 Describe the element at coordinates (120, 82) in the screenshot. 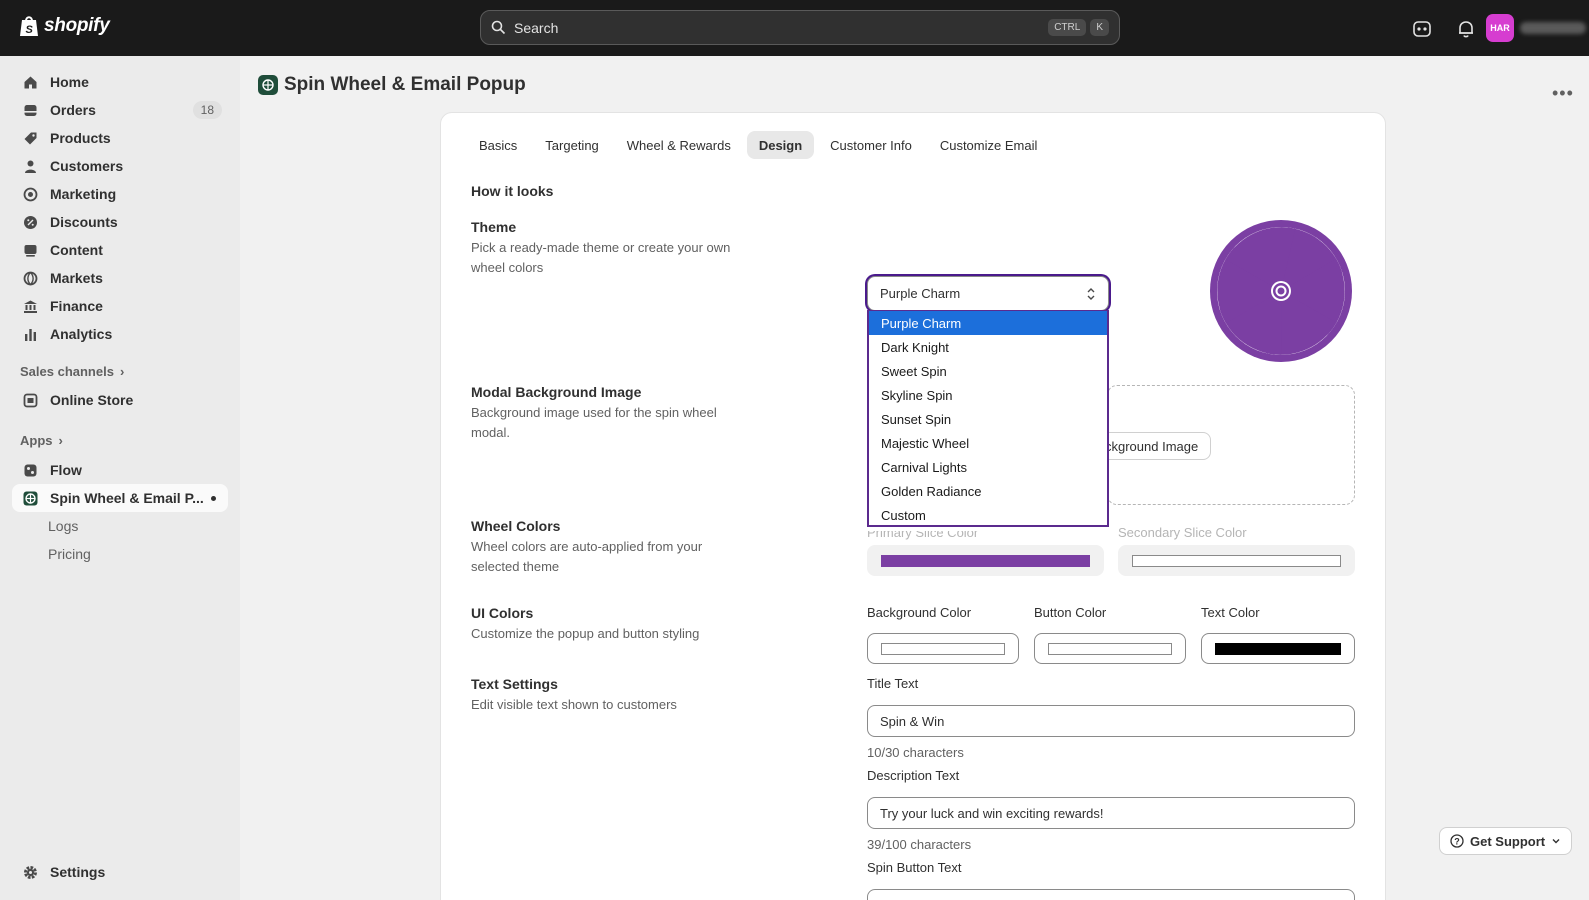

I see `sidebar-item-home: Home` at that location.